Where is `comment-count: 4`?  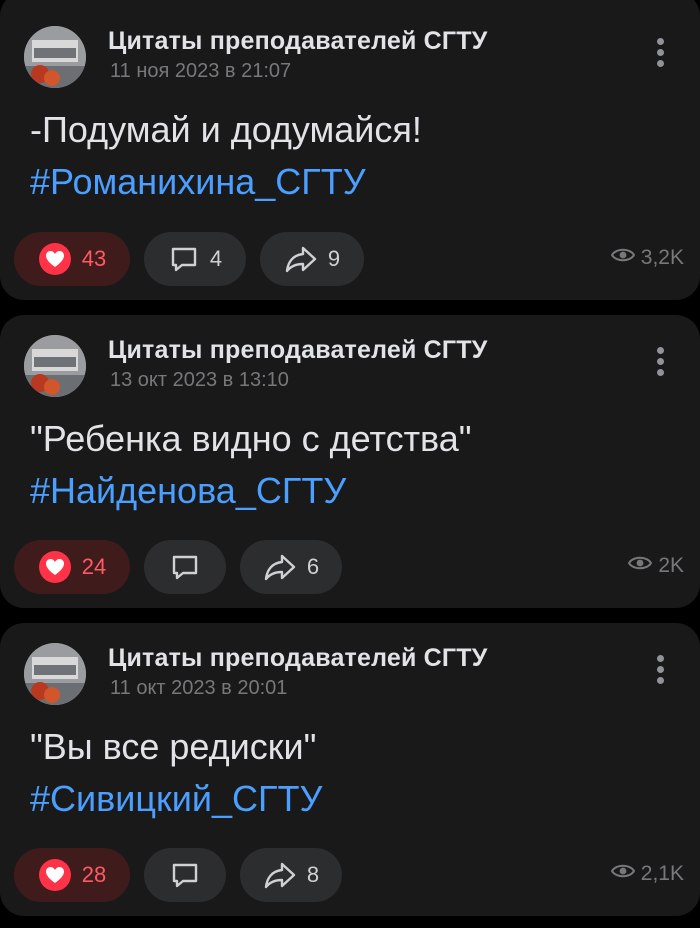
comment-count: 4 is located at coordinates (216, 258).